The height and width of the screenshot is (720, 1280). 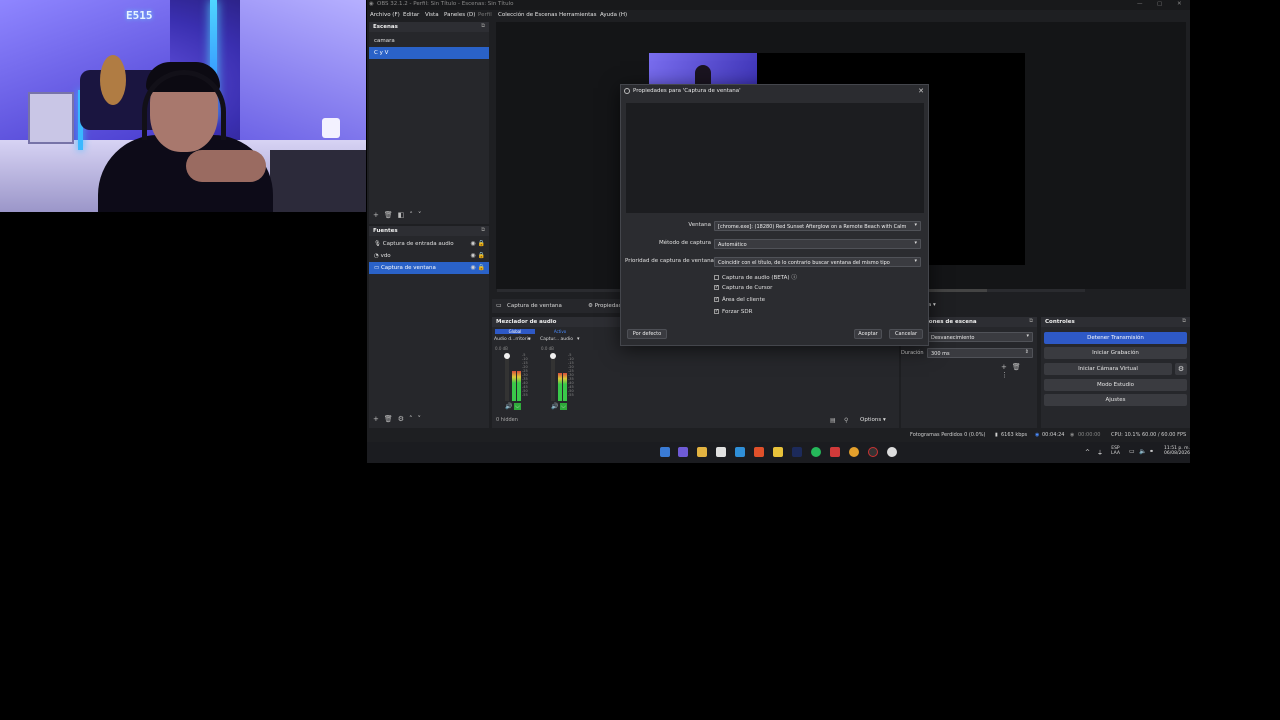 What do you see at coordinates (1115, 451) in the screenshot?
I see `language-indicator: ESP LAA` at bounding box center [1115, 451].